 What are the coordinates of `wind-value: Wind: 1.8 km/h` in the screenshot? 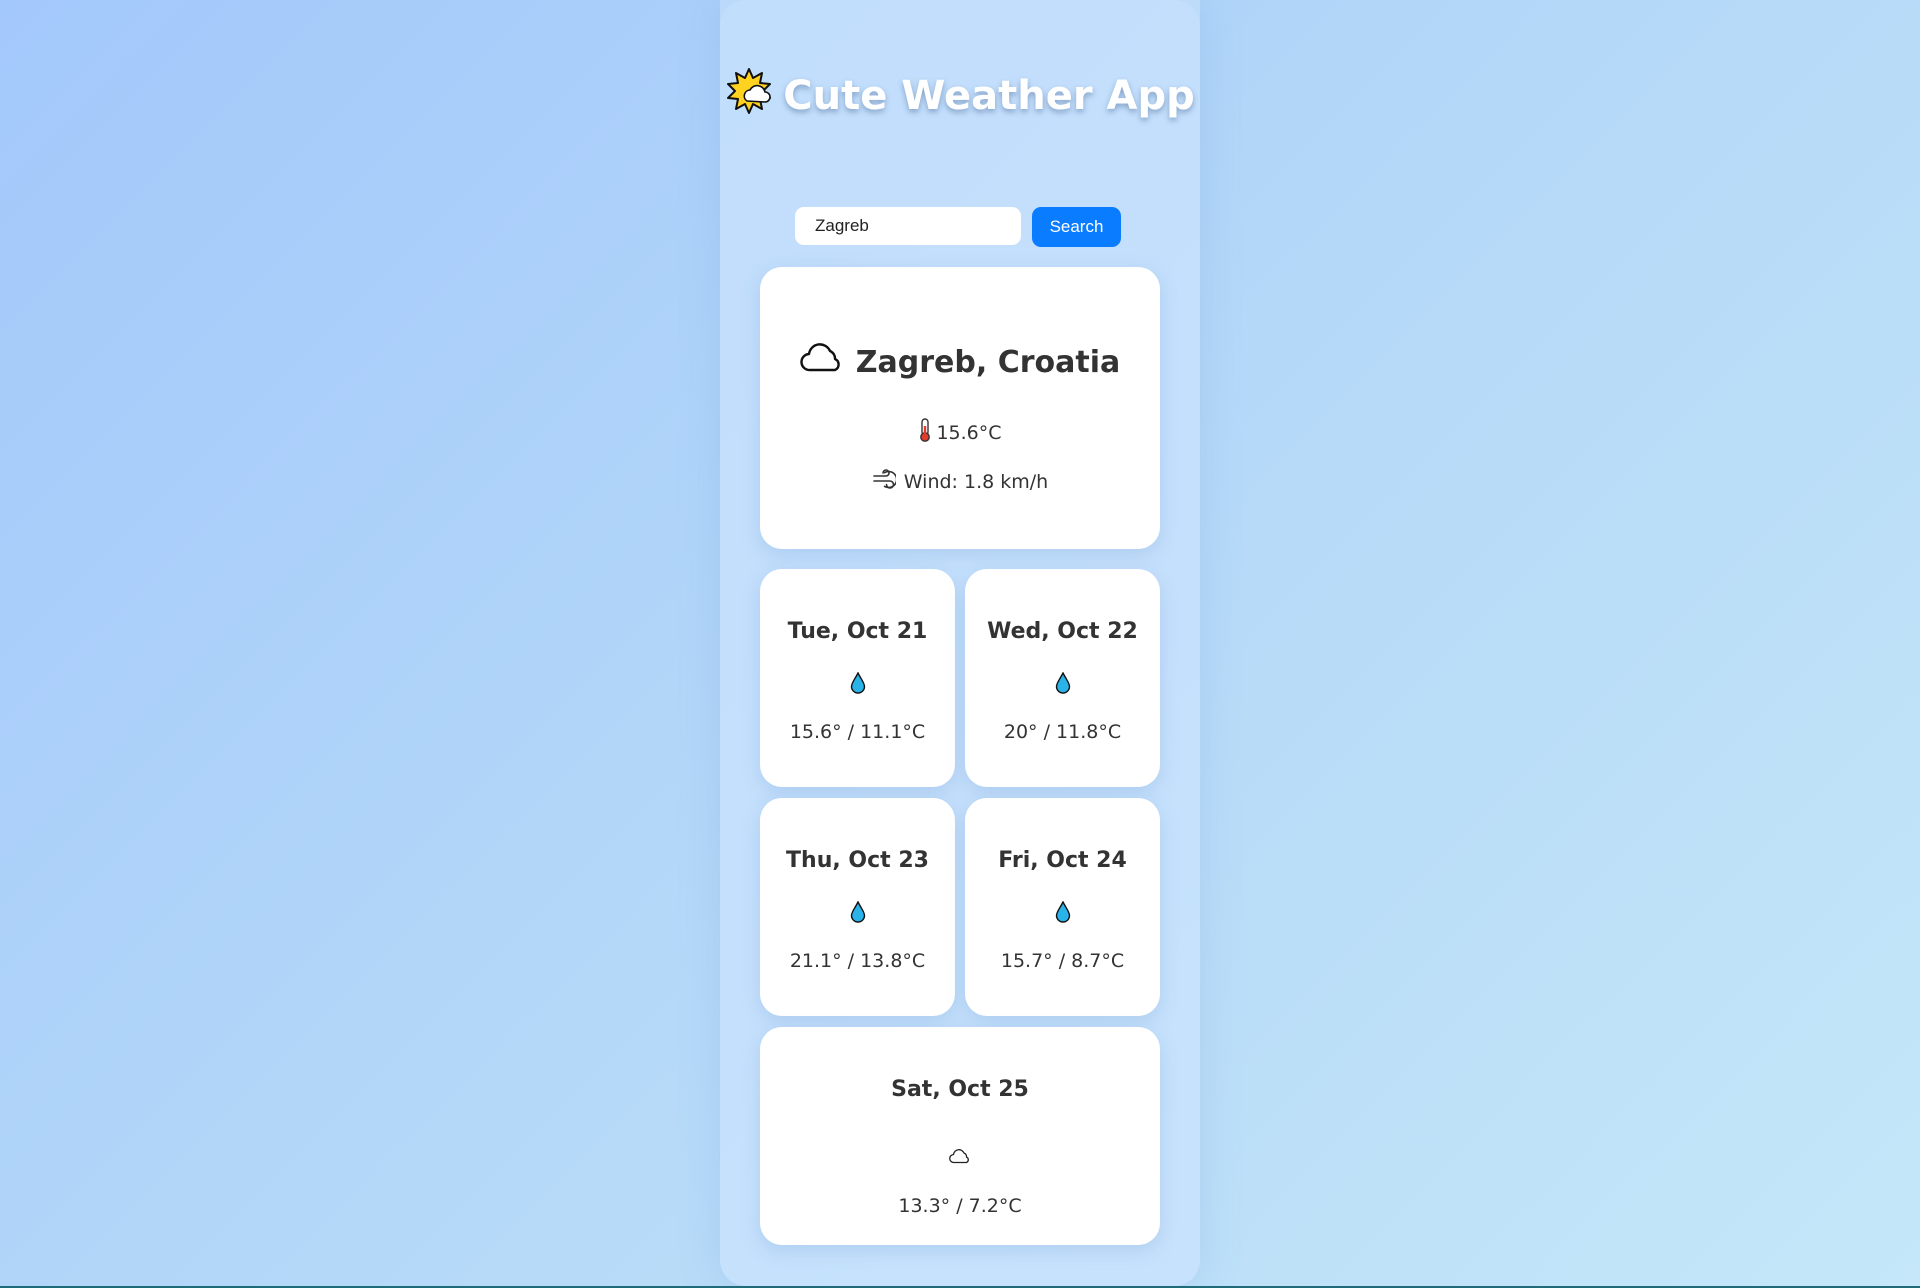 It's located at (976, 481).